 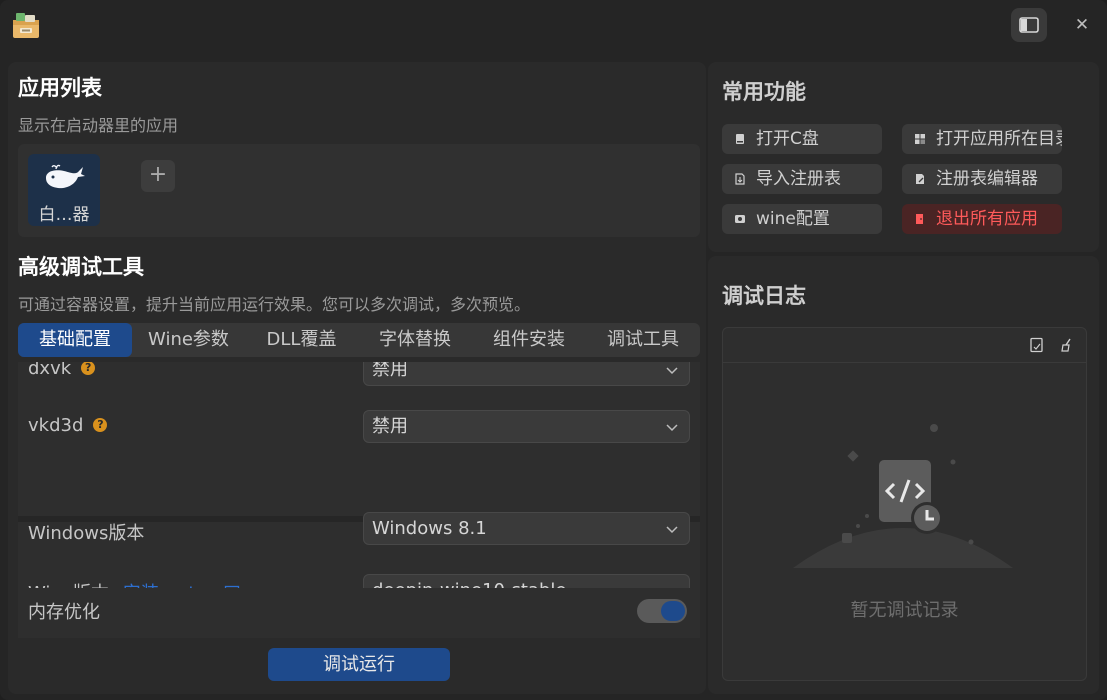 What do you see at coordinates (919, 219) in the screenshot?
I see `exit-icon` at bounding box center [919, 219].